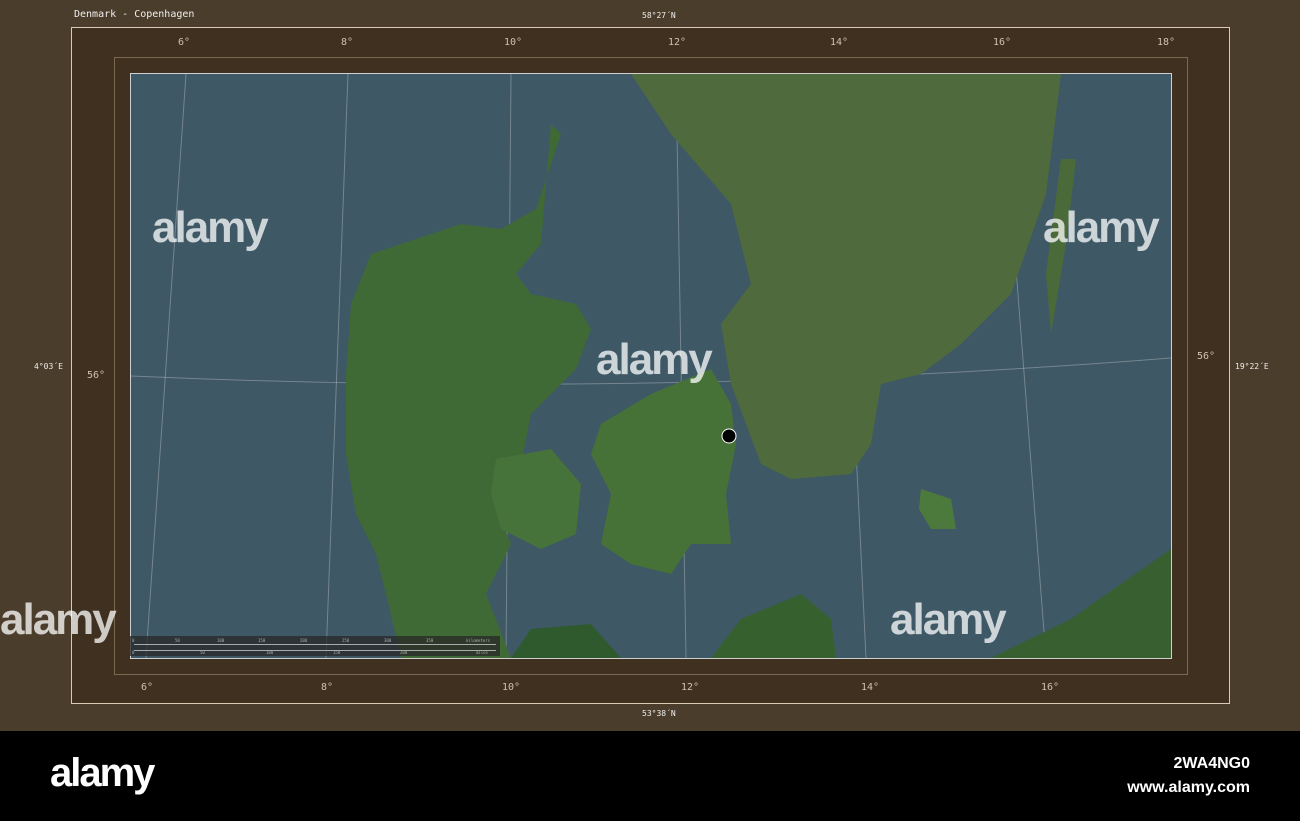 The height and width of the screenshot is (821, 1300). Describe the element at coordinates (511, 687) in the screenshot. I see `lon-tick-bottom: 10°` at that location.